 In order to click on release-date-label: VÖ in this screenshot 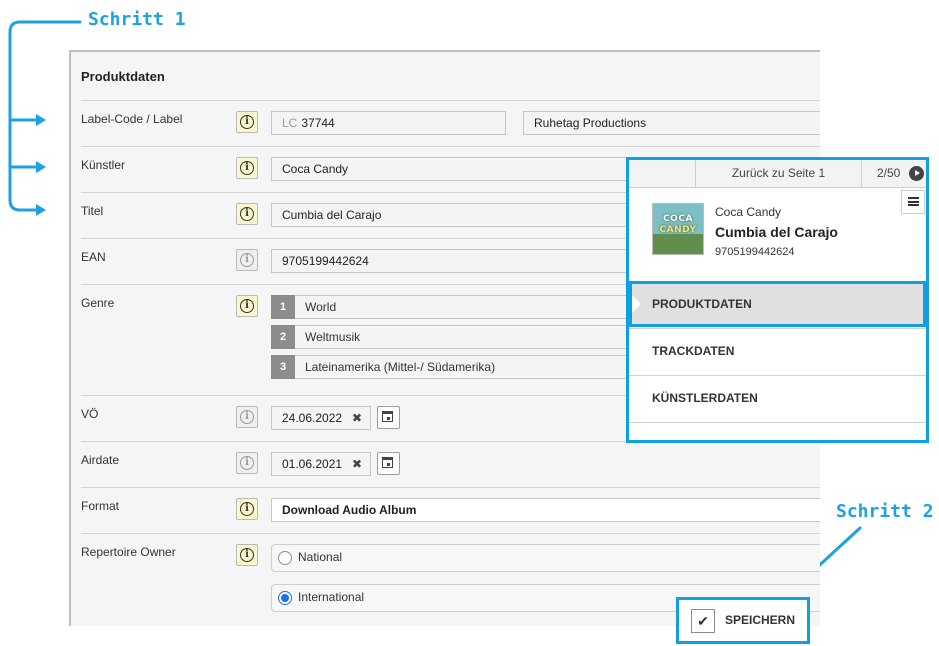, I will do `click(90, 414)`.